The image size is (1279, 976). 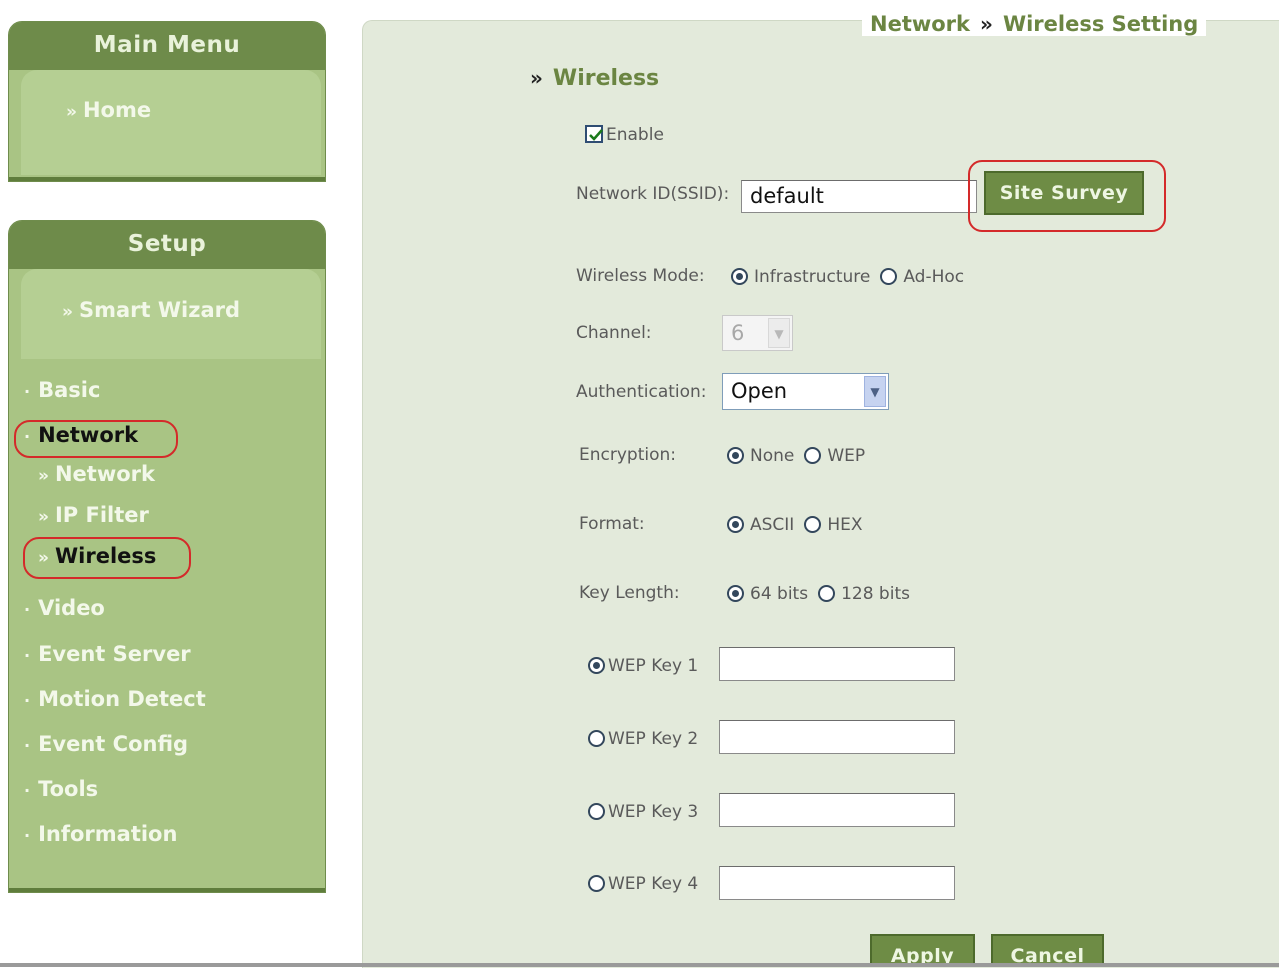 What do you see at coordinates (641, 392) in the screenshot?
I see `authentication-label: Authentication:` at bounding box center [641, 392].